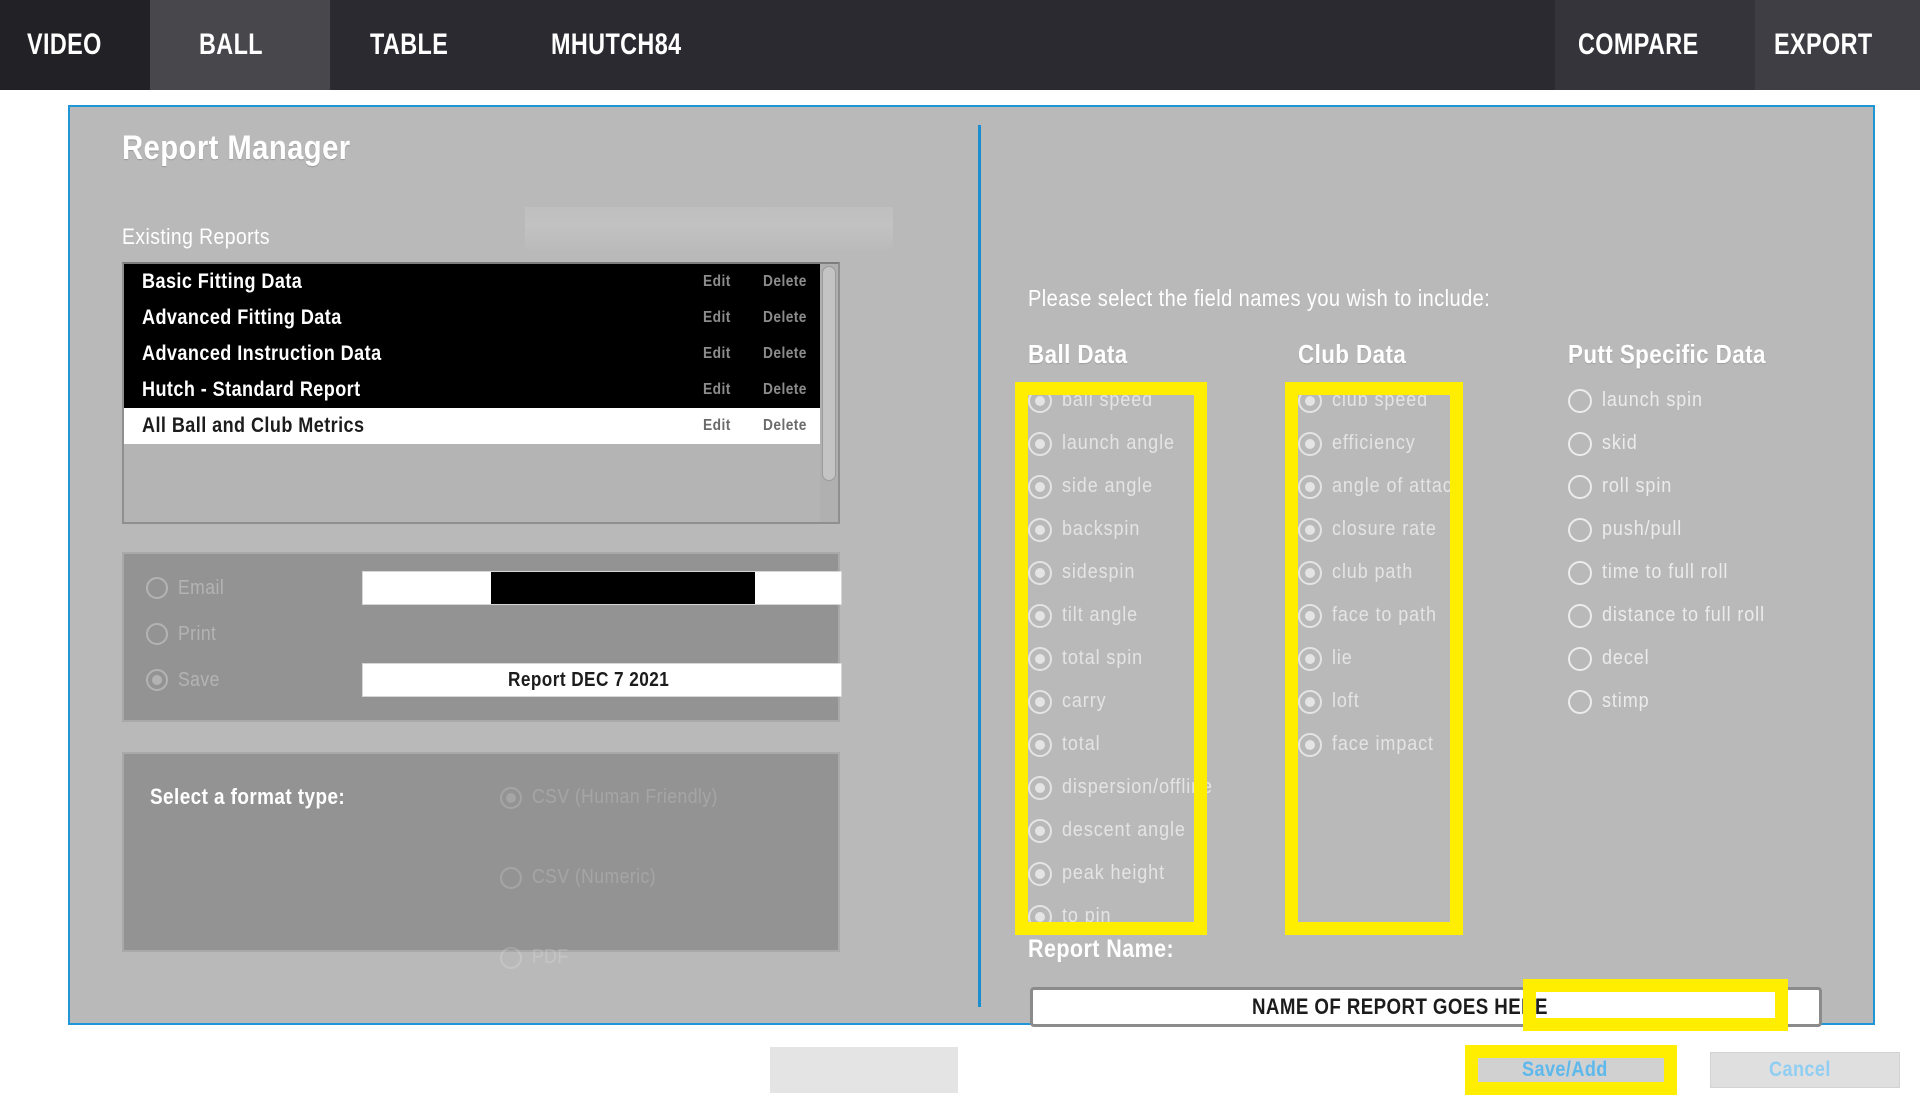 Image resolution: width=1920 pixels, height=1095 pixels. What do you see at coordinates (1642, 529) in the screenshot?
I see `field-option-label: push/pull` at bounding box center [1642, 529].